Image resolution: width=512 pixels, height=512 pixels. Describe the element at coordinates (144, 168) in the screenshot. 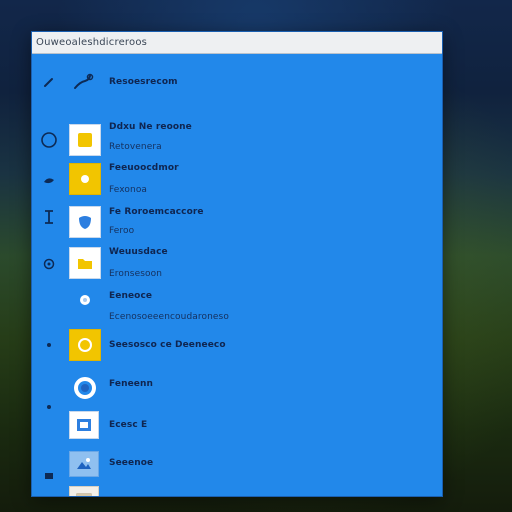

I see `item-title: Feeuoocdmor` at that location.